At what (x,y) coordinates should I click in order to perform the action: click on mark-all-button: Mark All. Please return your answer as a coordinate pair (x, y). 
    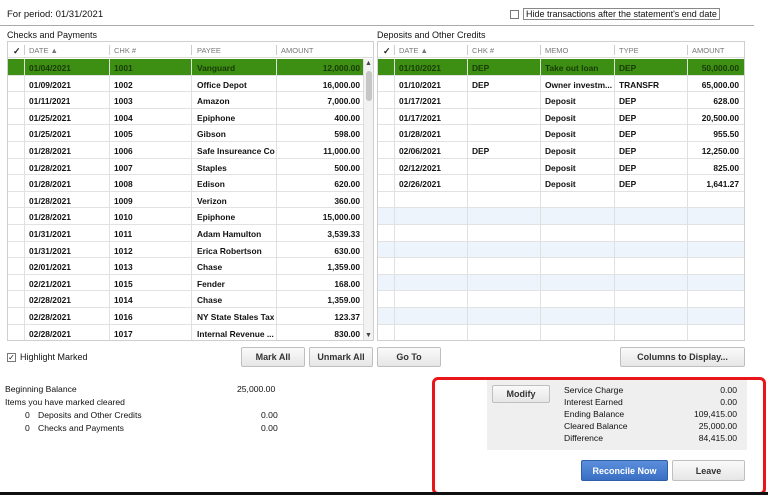
    Looking at the image, I should click on (273, 357).